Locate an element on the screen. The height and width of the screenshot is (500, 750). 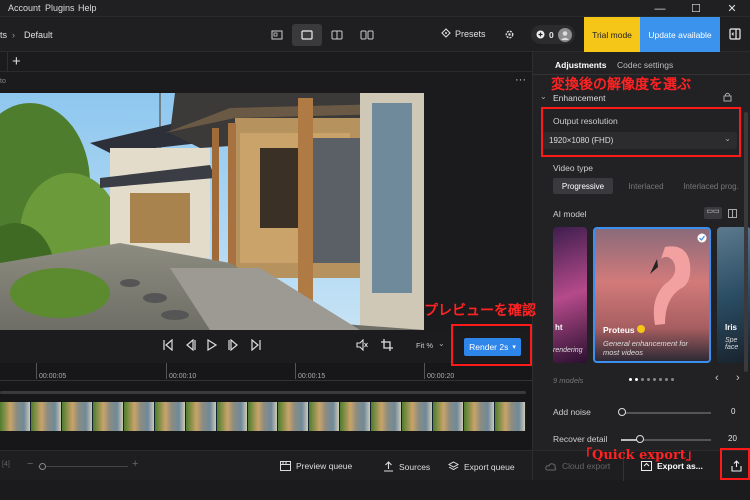
layers-icon is located at coordinates (453, 466).